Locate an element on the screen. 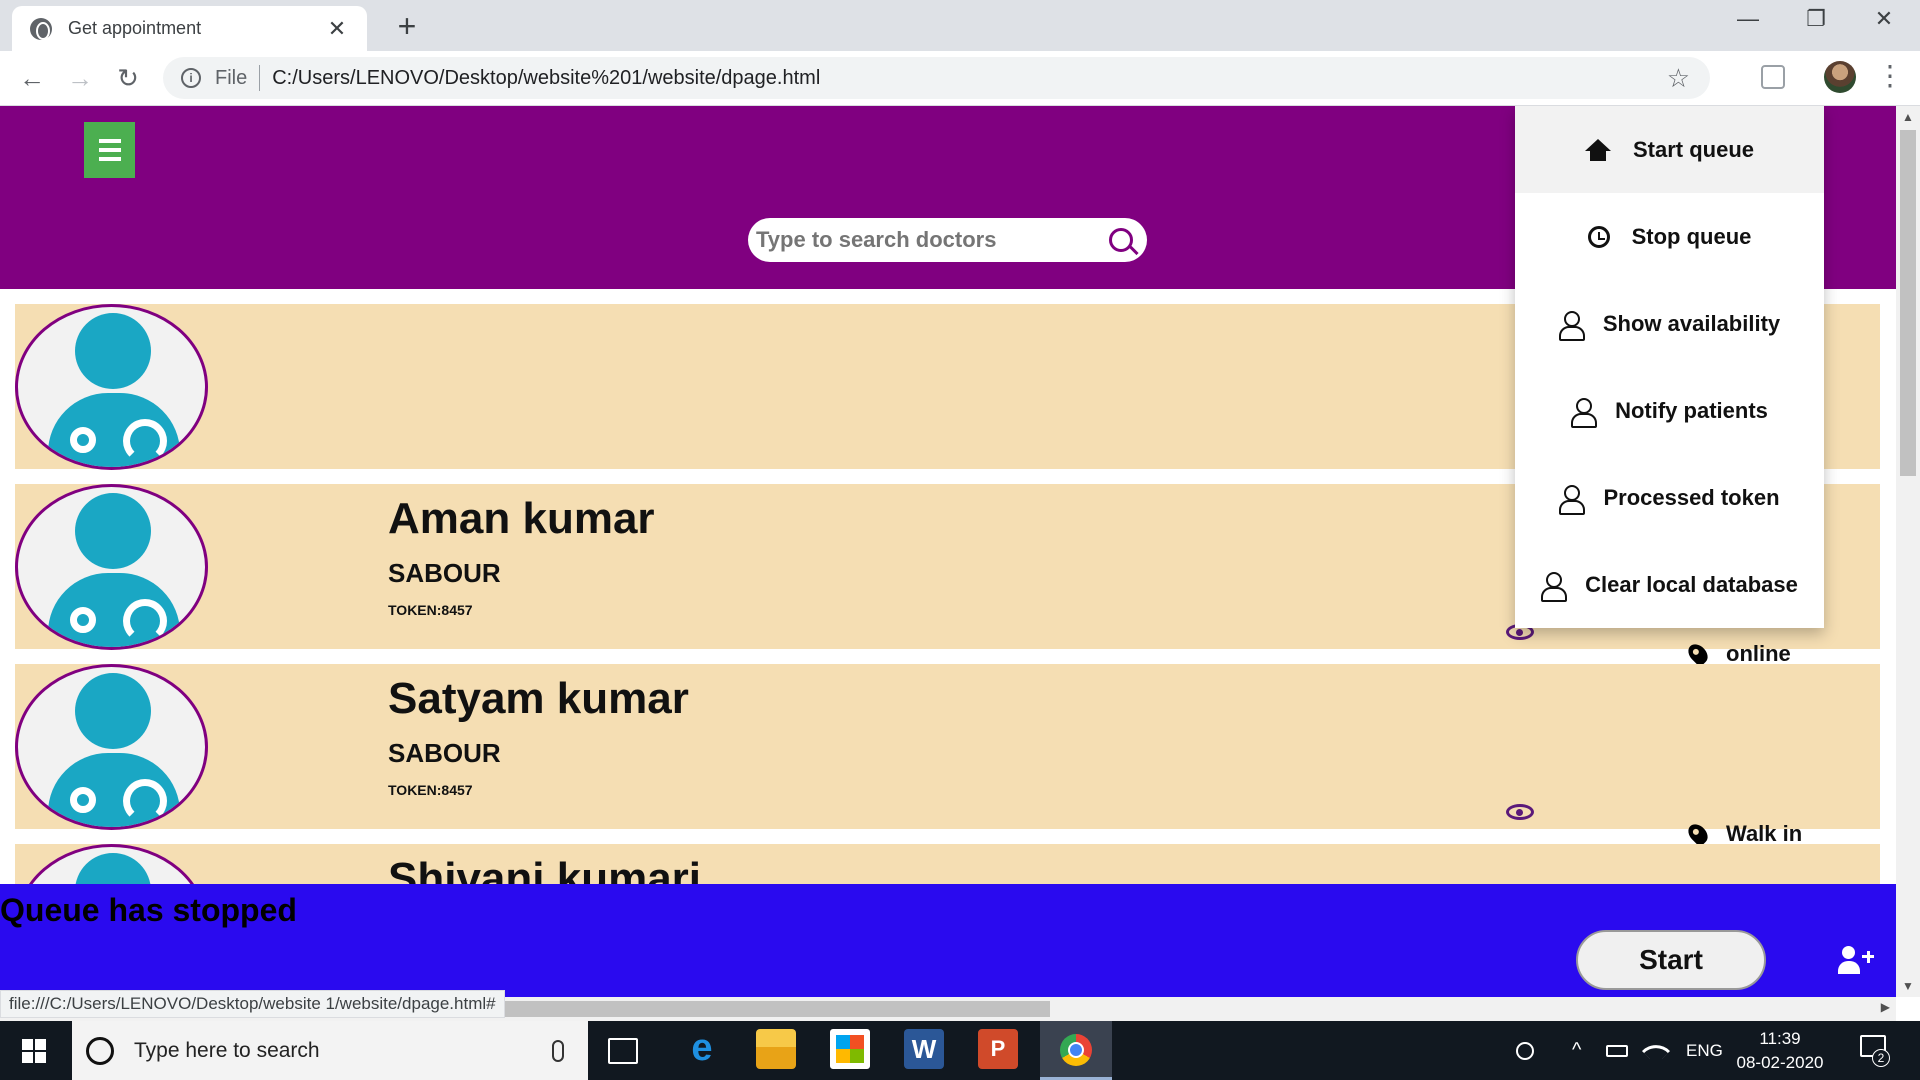  close-tab-icon: ✕ is located at coordinates (337, 29).